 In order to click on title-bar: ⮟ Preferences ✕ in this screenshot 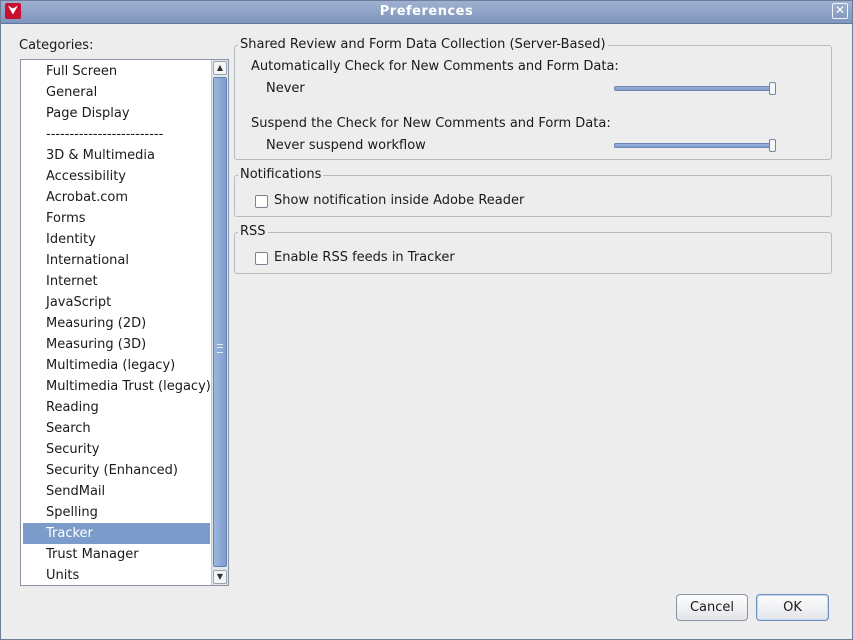, I will do `click(426, 12)`.